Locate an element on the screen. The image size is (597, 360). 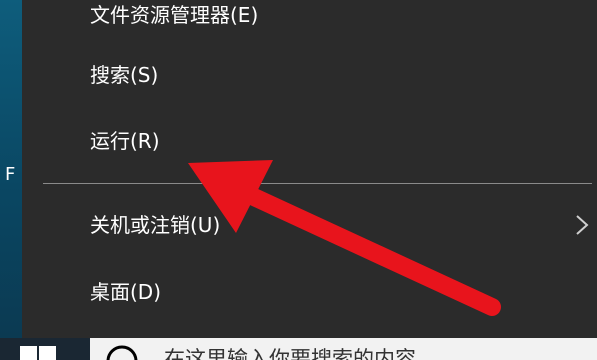
menu-item-label: 文件资源管理器(E) is located at coordinates (174, 15).